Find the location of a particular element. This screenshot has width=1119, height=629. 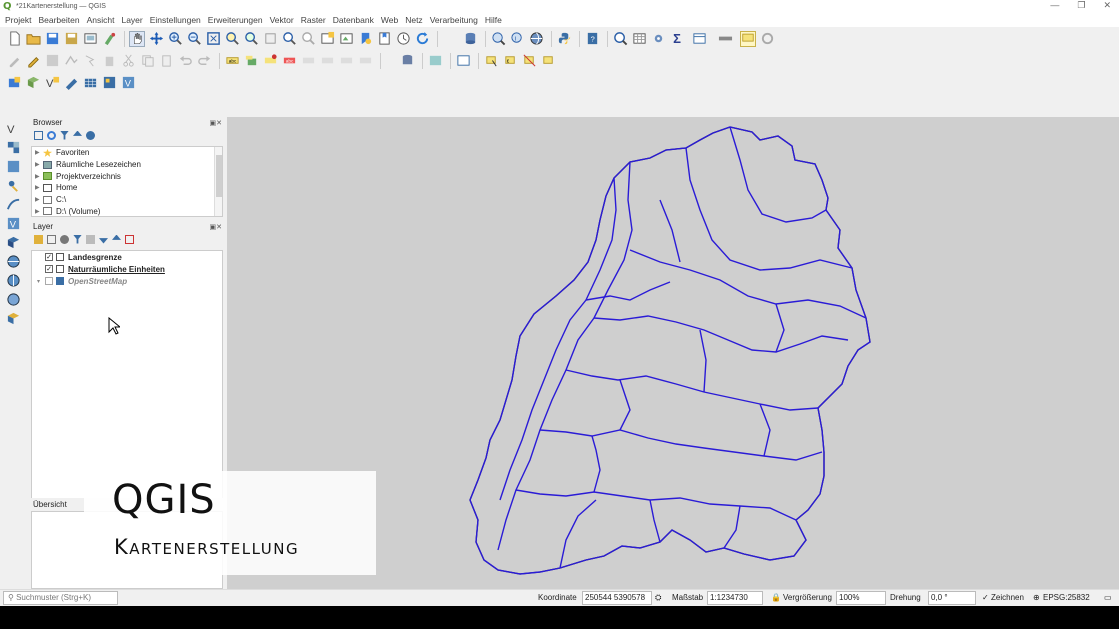

add-group-icon is located at coordinates (51, 239).